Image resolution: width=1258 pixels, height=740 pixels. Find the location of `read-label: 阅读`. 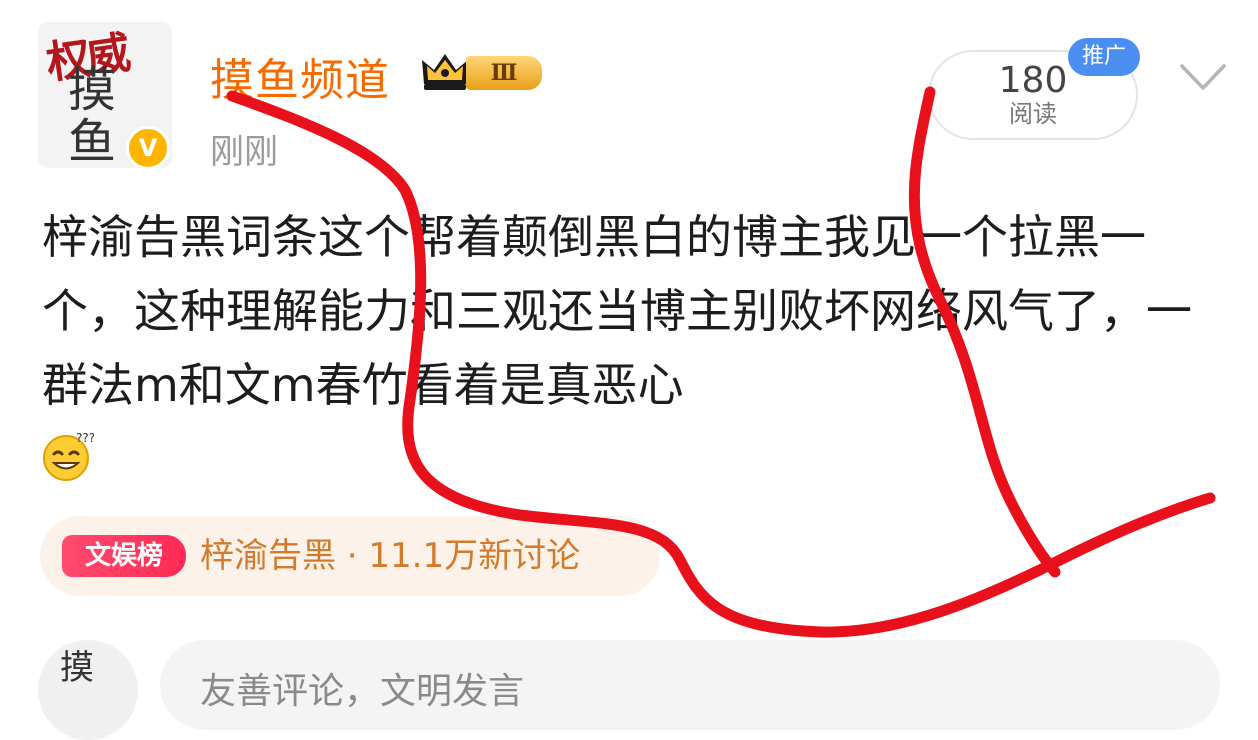

read-label: 阅读 is located at coordinates (1033, 114).